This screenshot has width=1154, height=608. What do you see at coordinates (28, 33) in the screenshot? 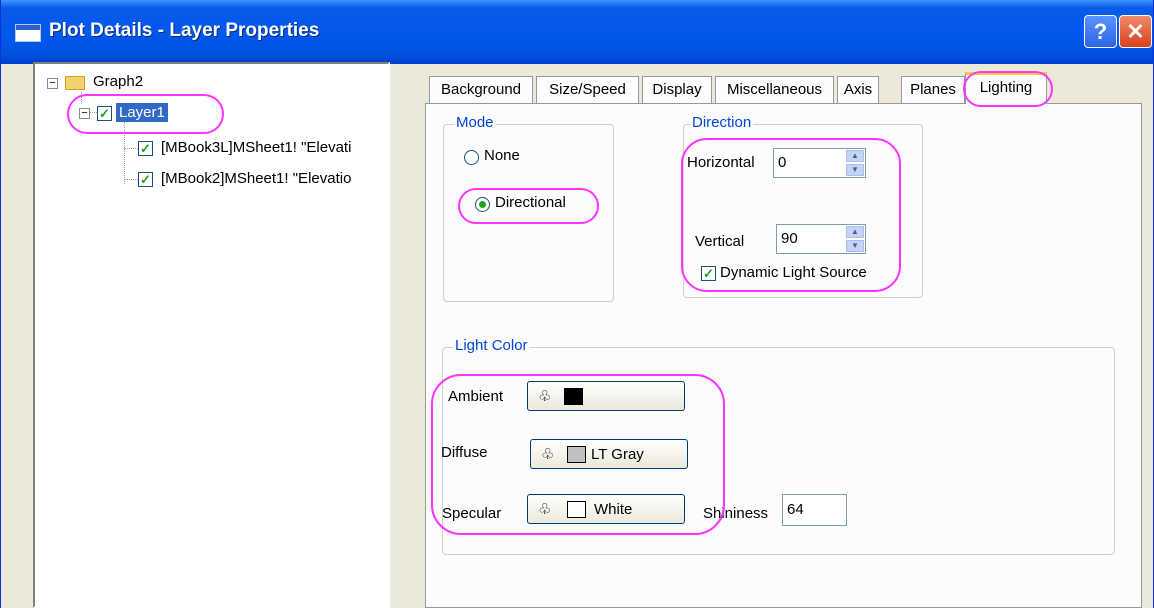
I see `window-icon` at bounding box center [28, 33].